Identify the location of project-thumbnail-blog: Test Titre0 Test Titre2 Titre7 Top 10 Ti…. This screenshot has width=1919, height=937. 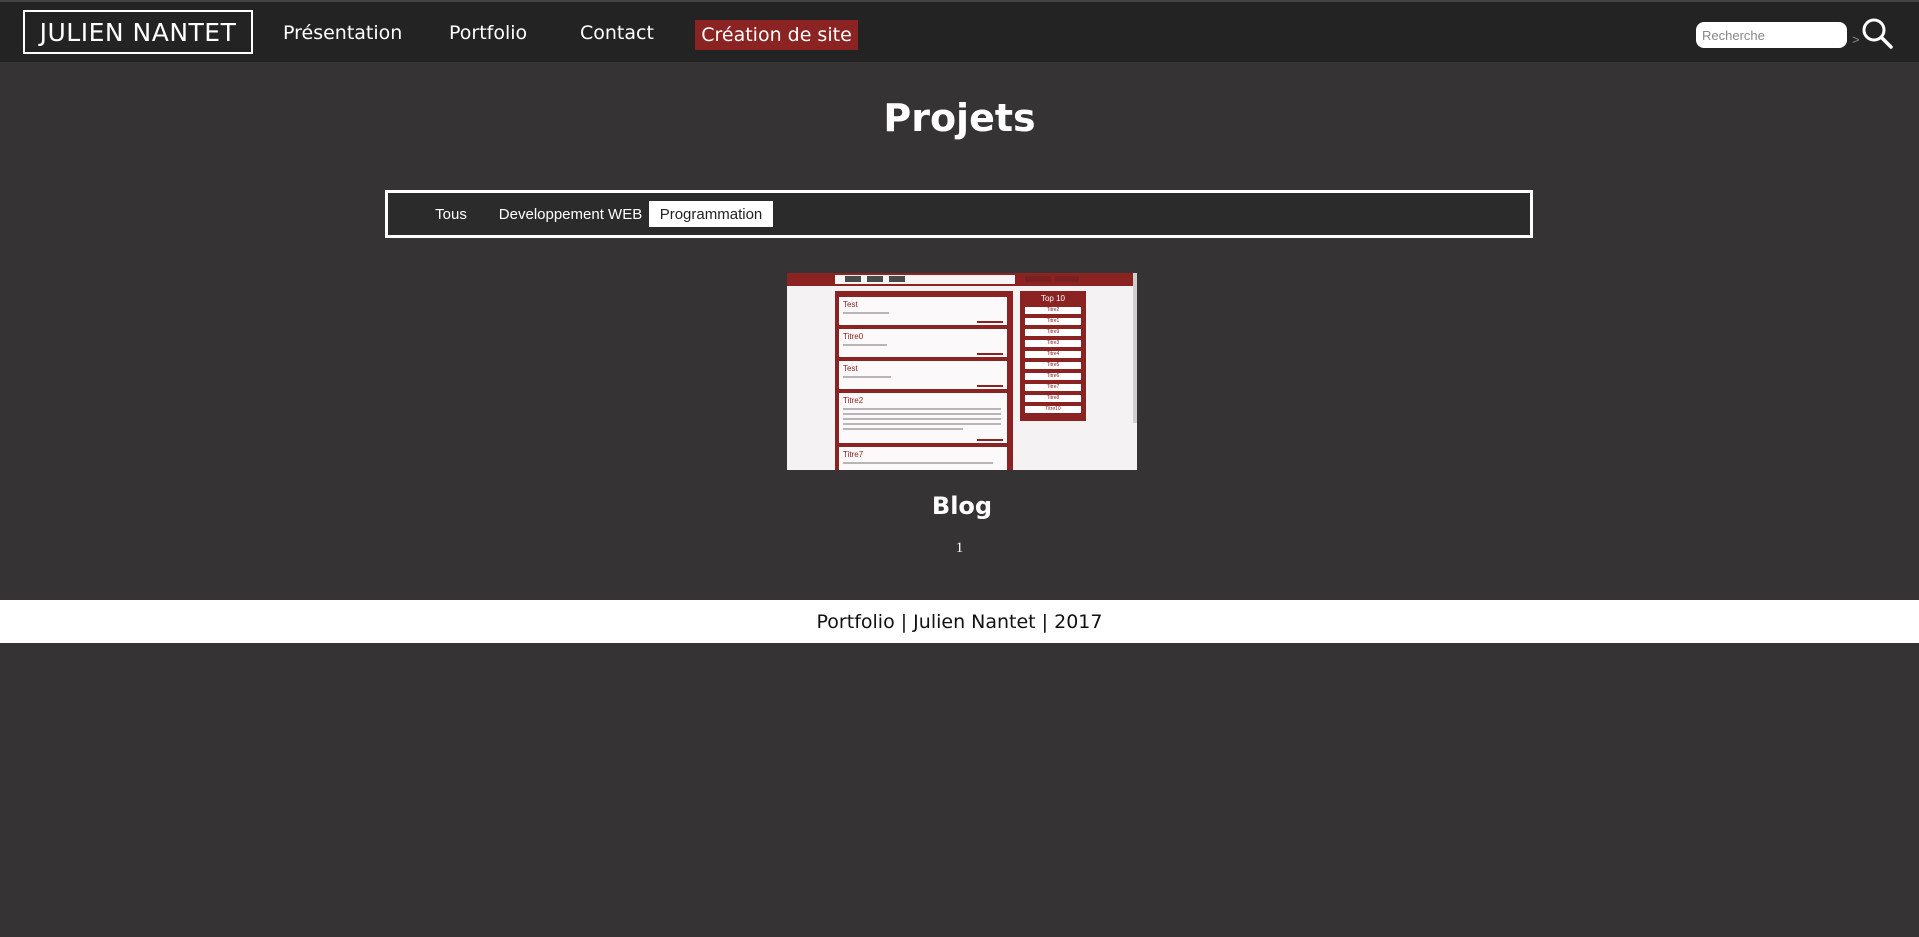
(962, 371).